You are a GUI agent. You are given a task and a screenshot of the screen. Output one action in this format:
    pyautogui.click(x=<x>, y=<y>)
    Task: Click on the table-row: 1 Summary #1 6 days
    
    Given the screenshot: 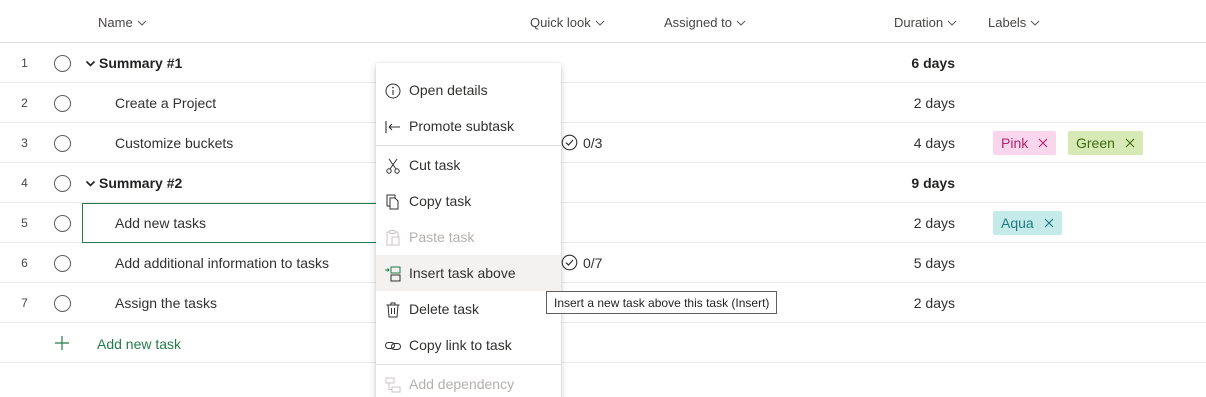 What is the action you would take?
    pyautogui.click(x=603, y=63)
    